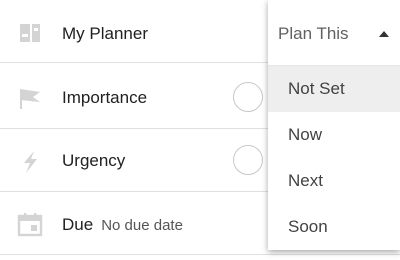 The height and width of the screenshot is (260, 400). I want to click on plan-dropdown-header: Plan This, so click(334, 33).